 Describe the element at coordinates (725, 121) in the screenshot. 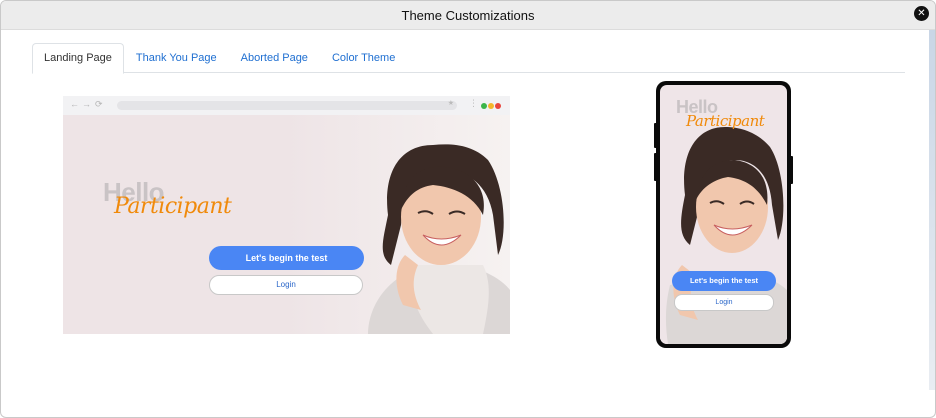

I see `participant-name-text-mobile: Participant` at that location.